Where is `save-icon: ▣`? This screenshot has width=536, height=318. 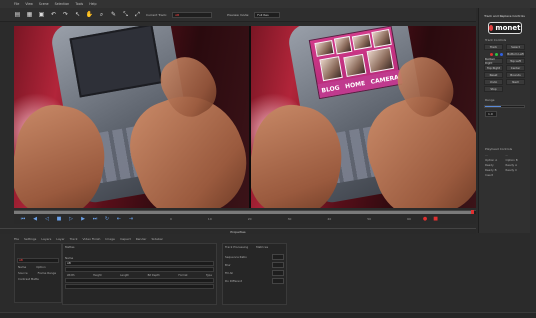 save-icon: ▣ is located at coordinates (41, 14).